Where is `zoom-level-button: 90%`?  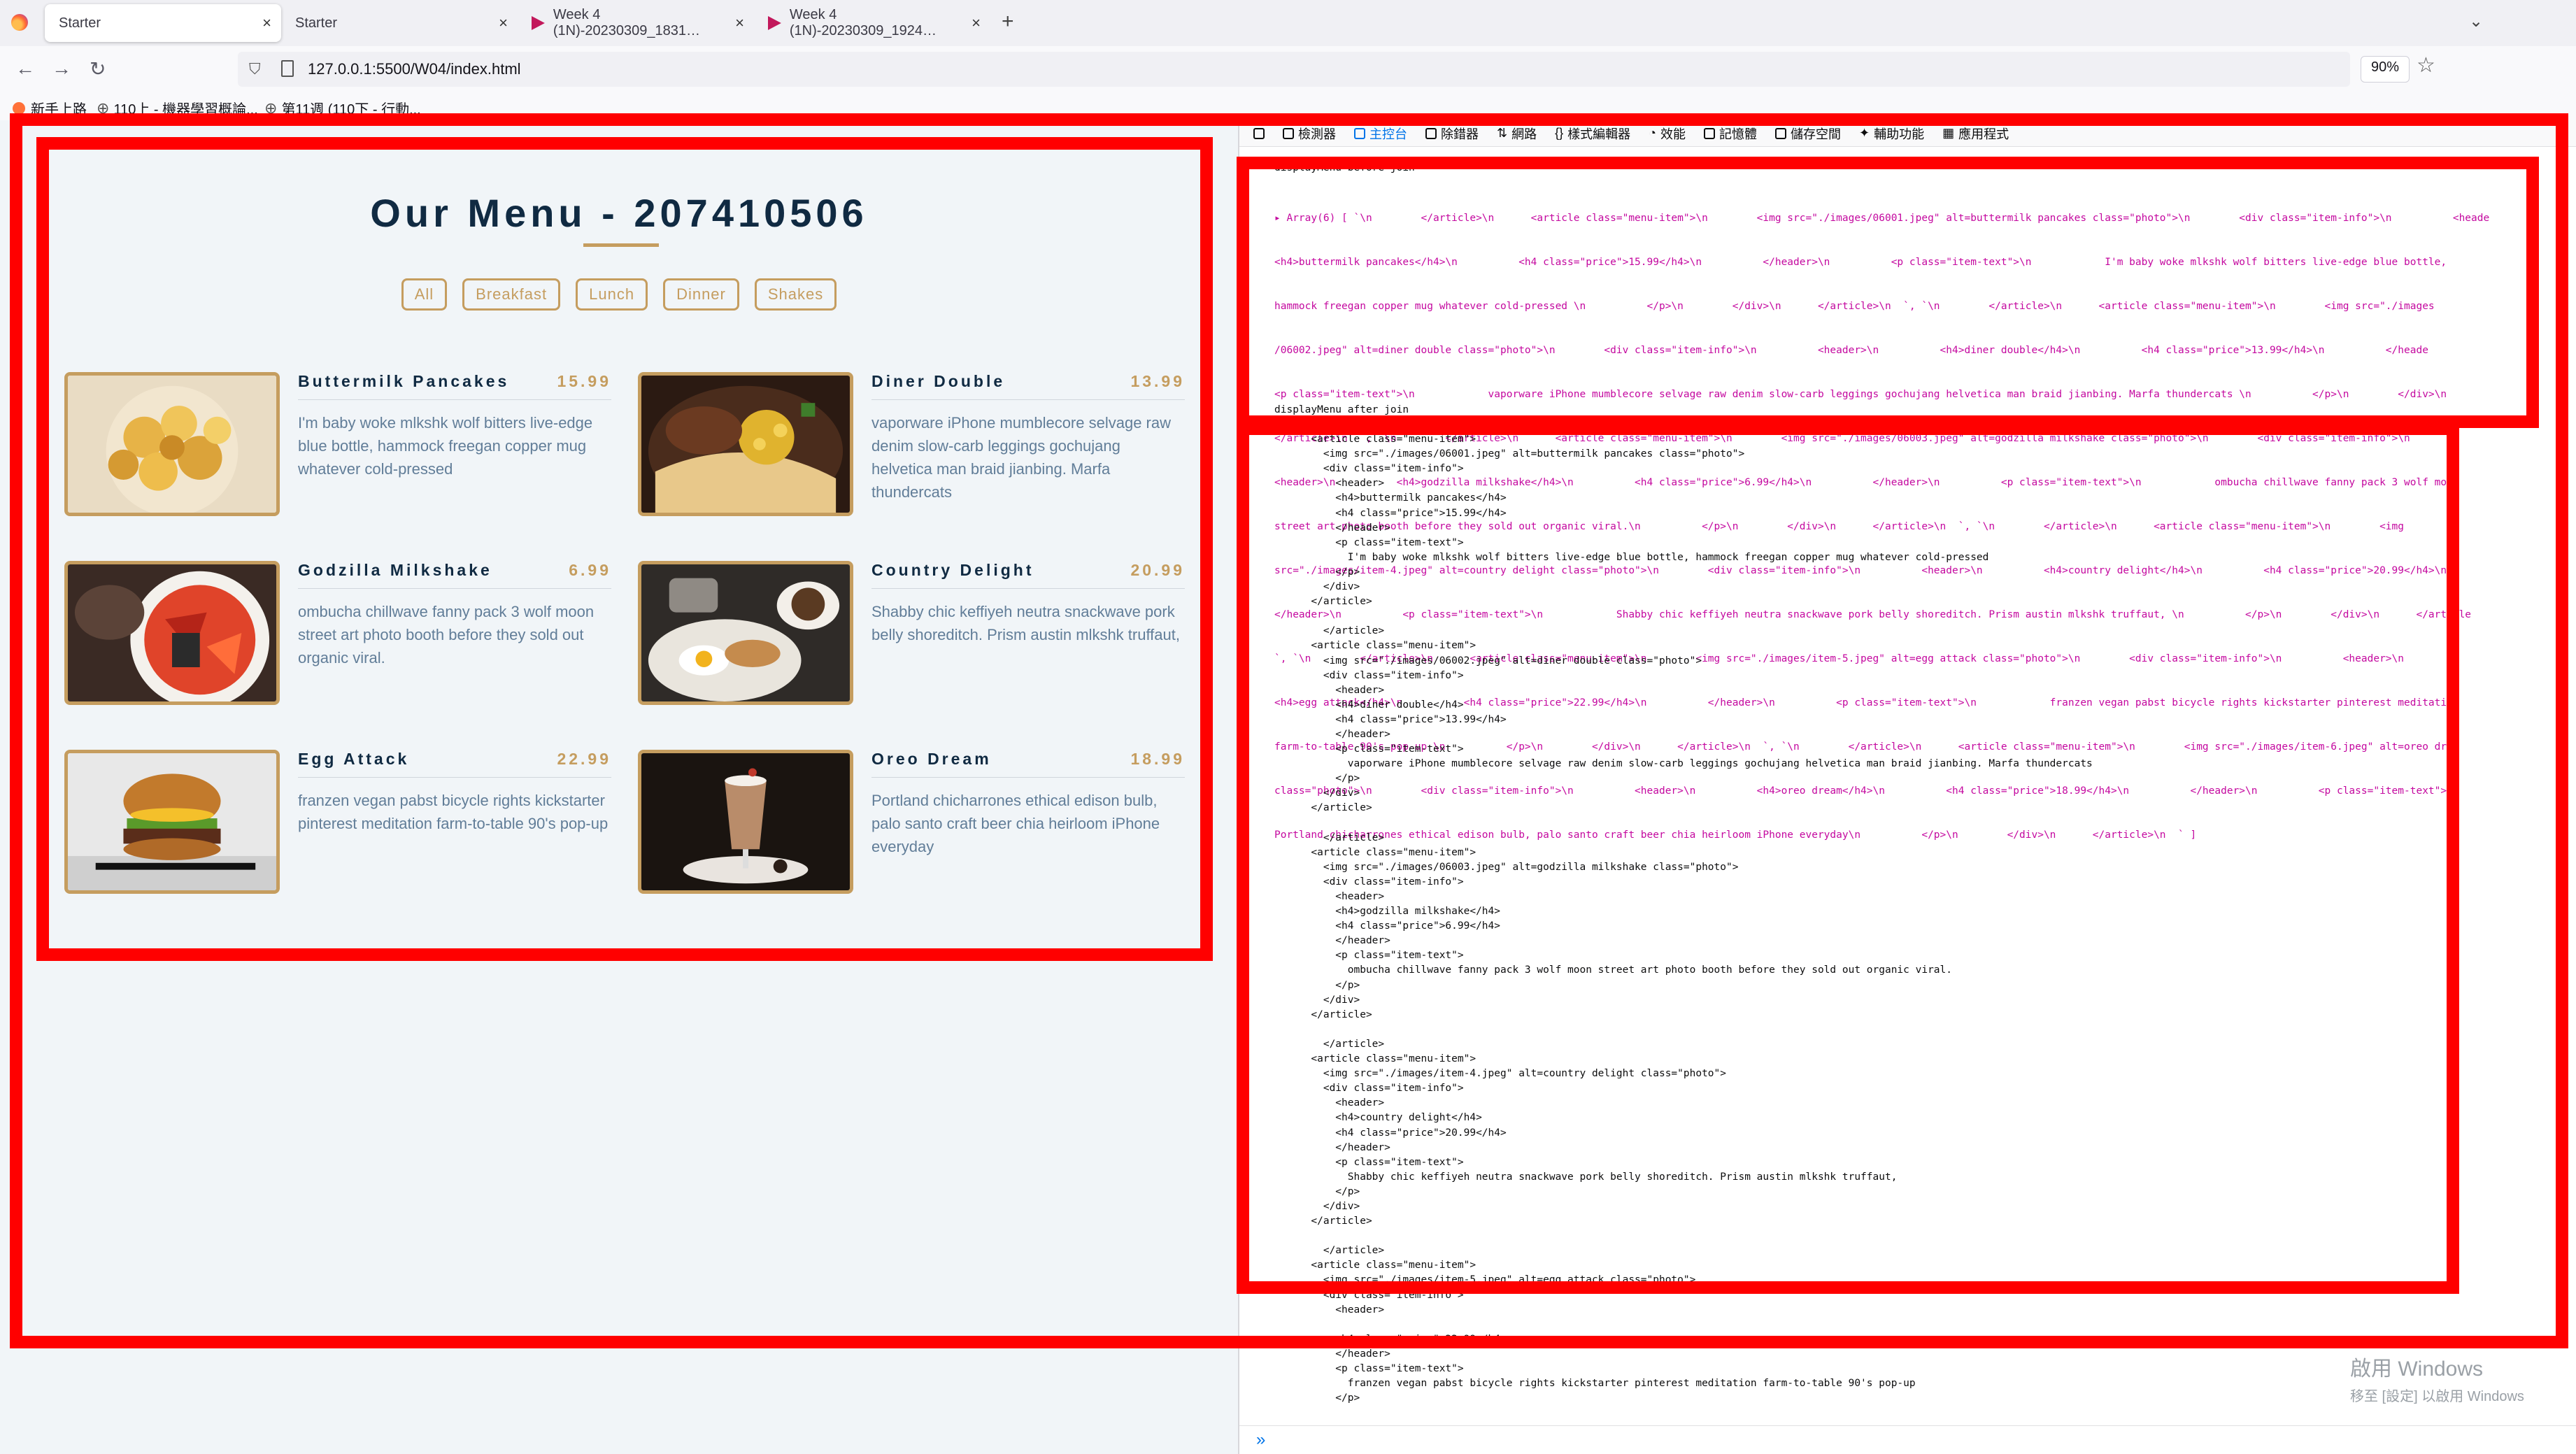 zoom-level-button: 90% is located at coordinates (2385, 70).